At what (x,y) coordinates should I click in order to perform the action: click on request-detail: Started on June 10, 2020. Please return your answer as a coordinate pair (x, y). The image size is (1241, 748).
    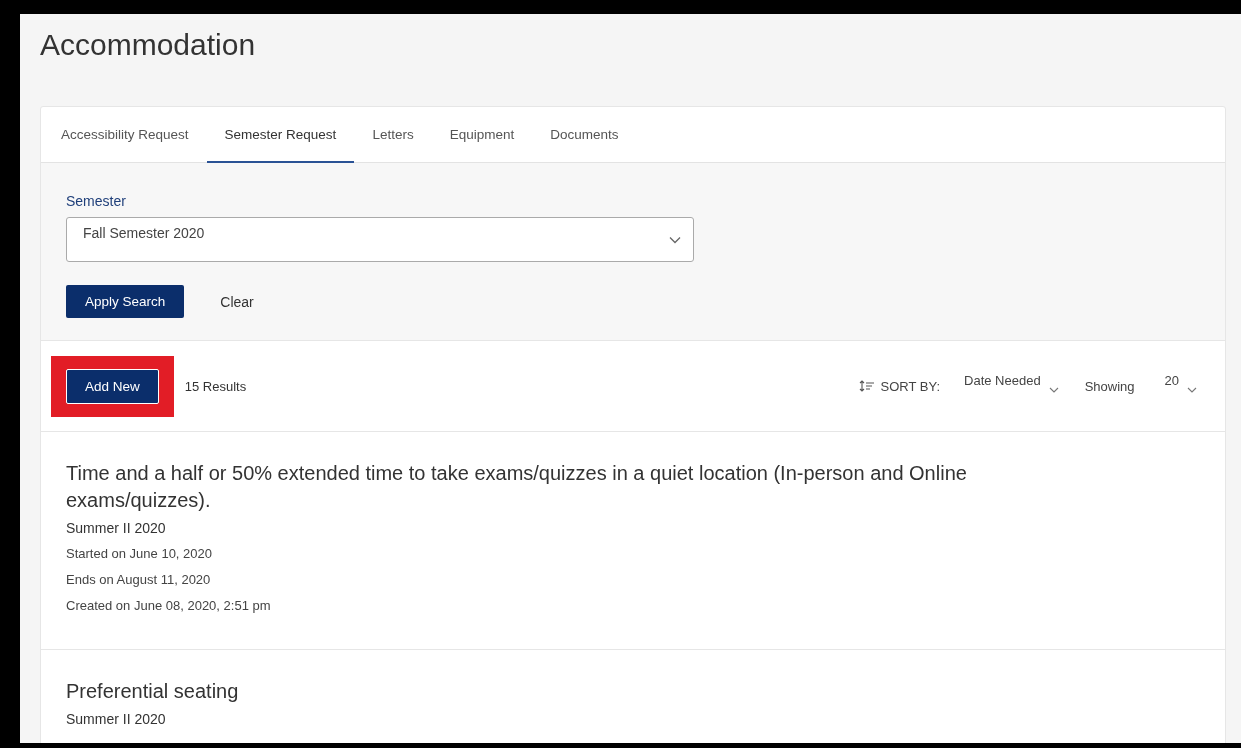
    Looking at the image, I should click on (139, 553).